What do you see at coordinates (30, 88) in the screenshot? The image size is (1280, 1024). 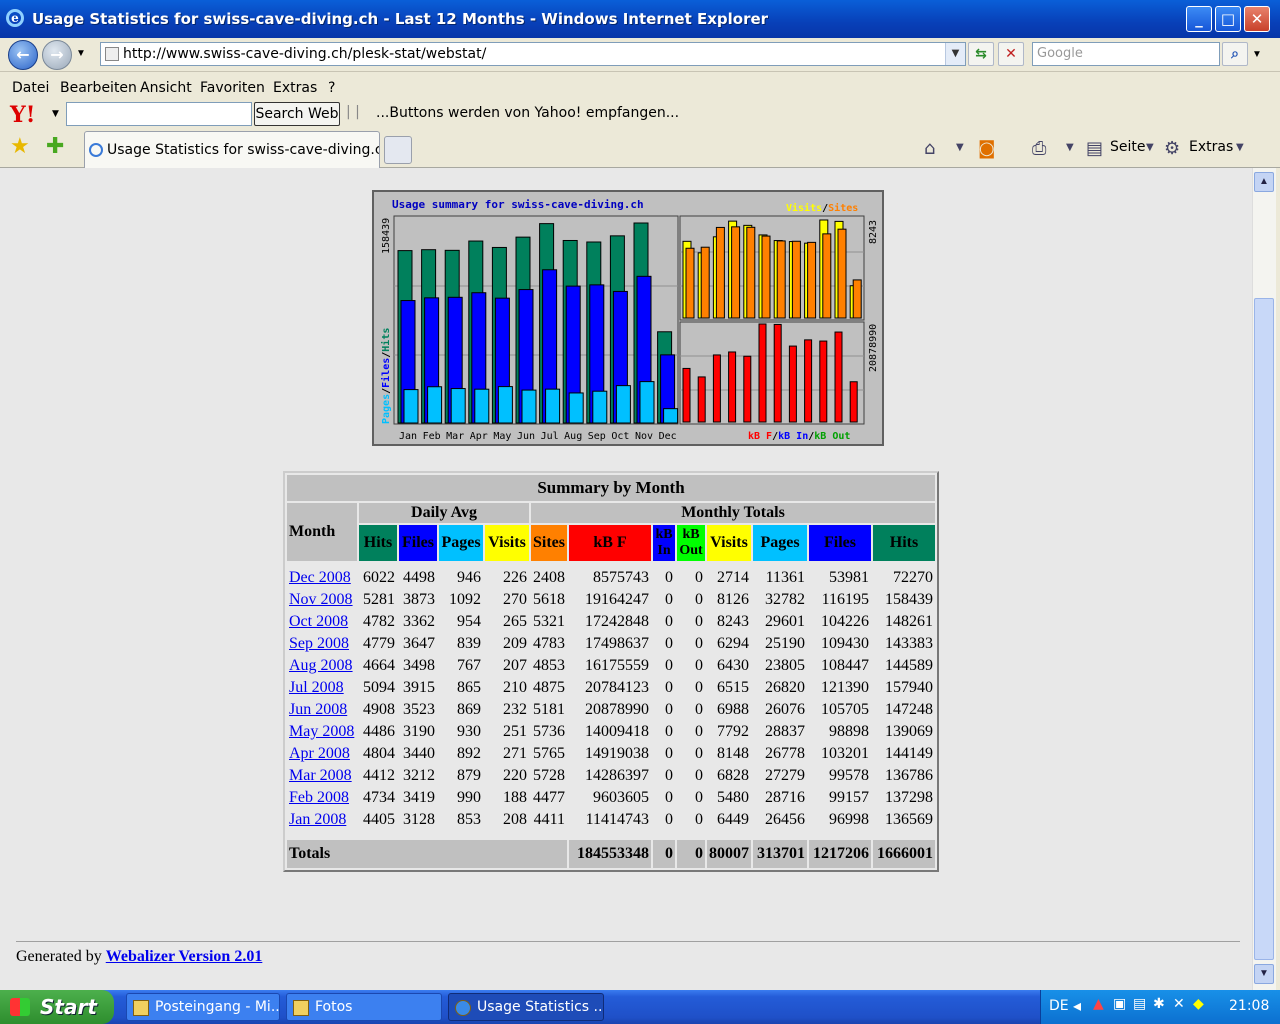 I see `menu-datei: Datei` at bounding box center [30, 88].